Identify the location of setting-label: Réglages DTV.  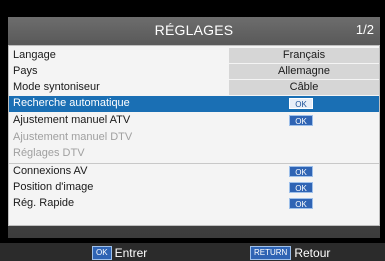
(49, 153).